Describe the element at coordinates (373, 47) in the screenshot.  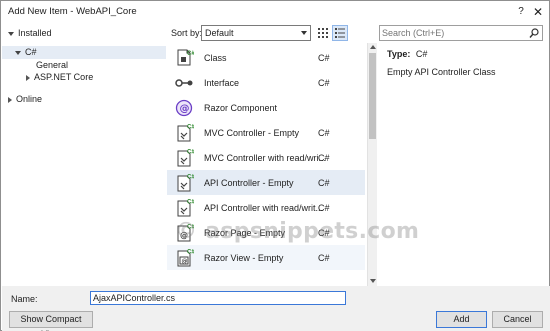
I see `scroll-up-icon` at that location.